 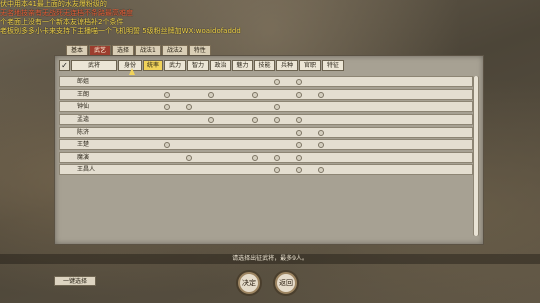 I want to click on officer-name: 郎姐, so click(x=83, y=81).